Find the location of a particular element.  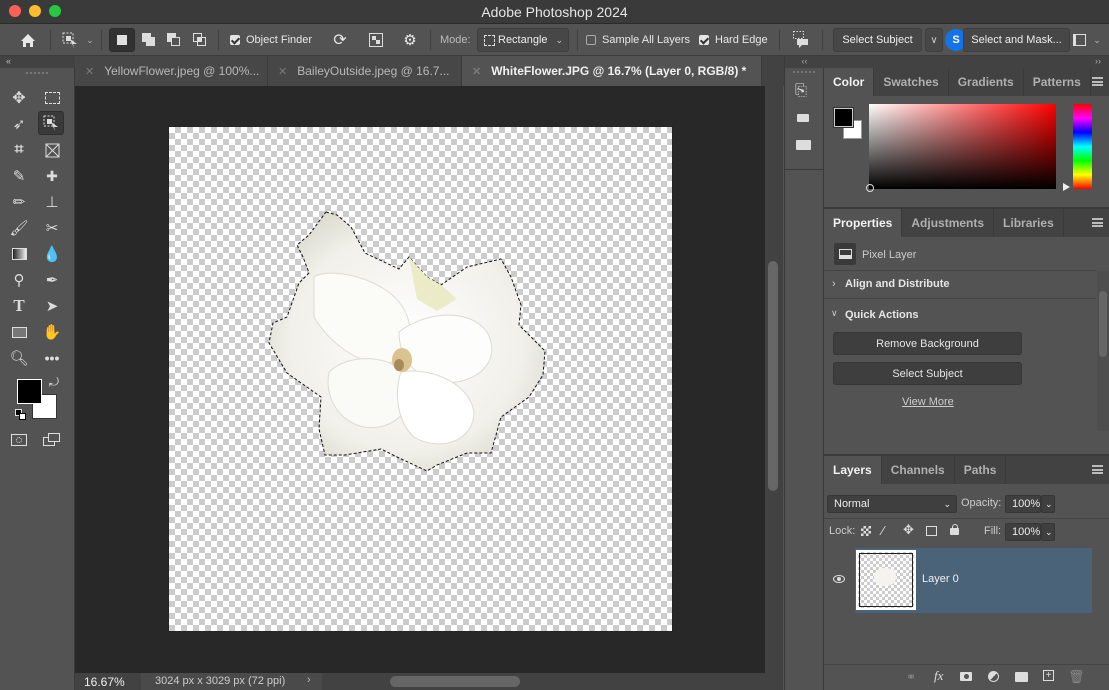

lock-artboard-button is located at coordinates (931, 531).